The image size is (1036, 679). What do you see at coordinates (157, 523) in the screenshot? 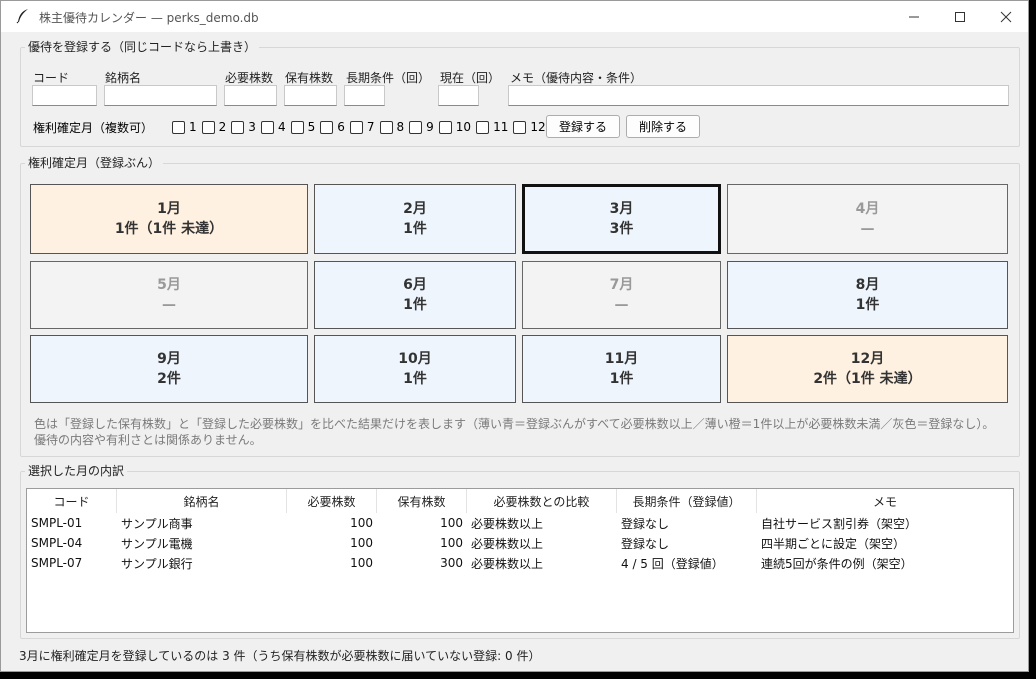
I see `cell-name: サンプル商事` at bounding box center [157, 523].